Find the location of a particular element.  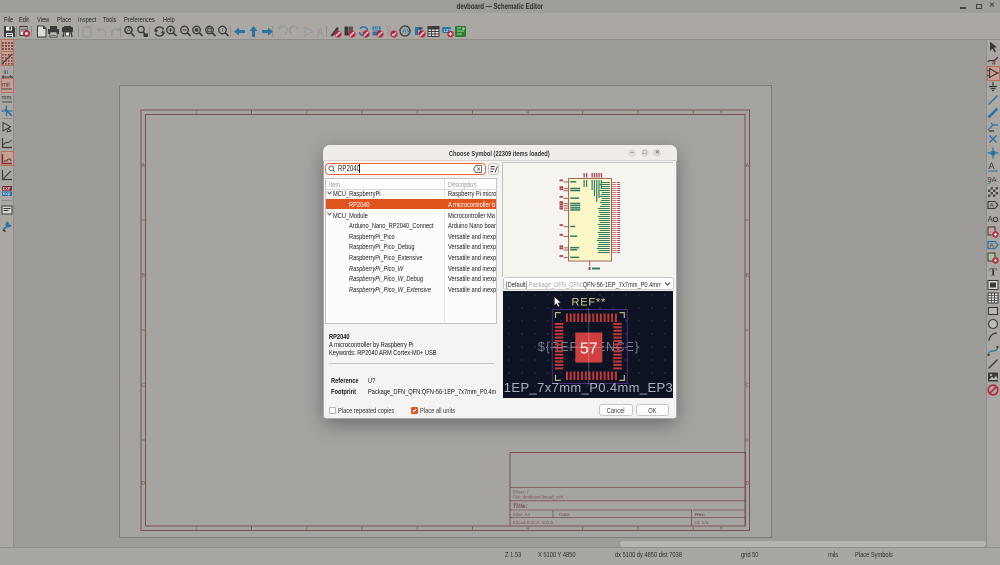

svg-text: 9A is located at coordinates (992, 179).